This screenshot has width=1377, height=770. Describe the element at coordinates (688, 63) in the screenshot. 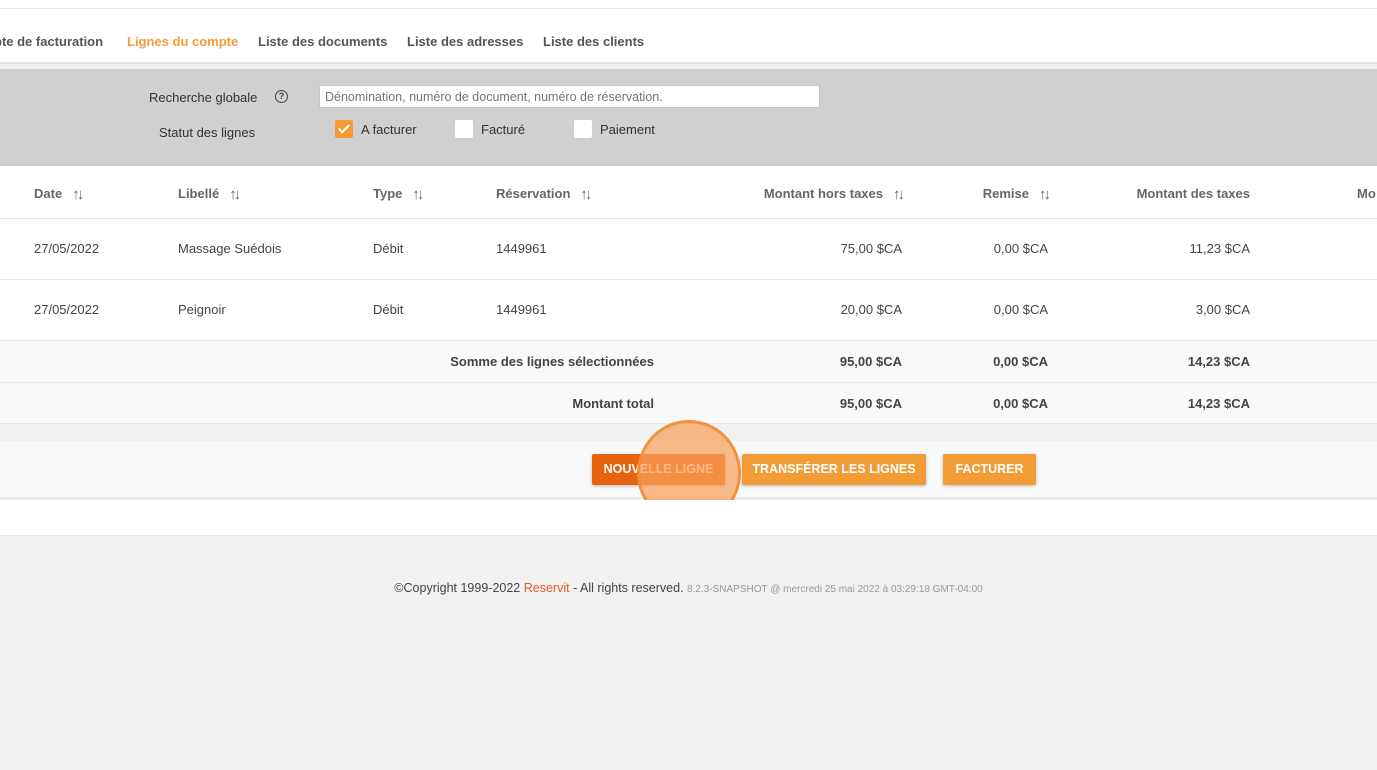

I see `tabs-divider` at that location.